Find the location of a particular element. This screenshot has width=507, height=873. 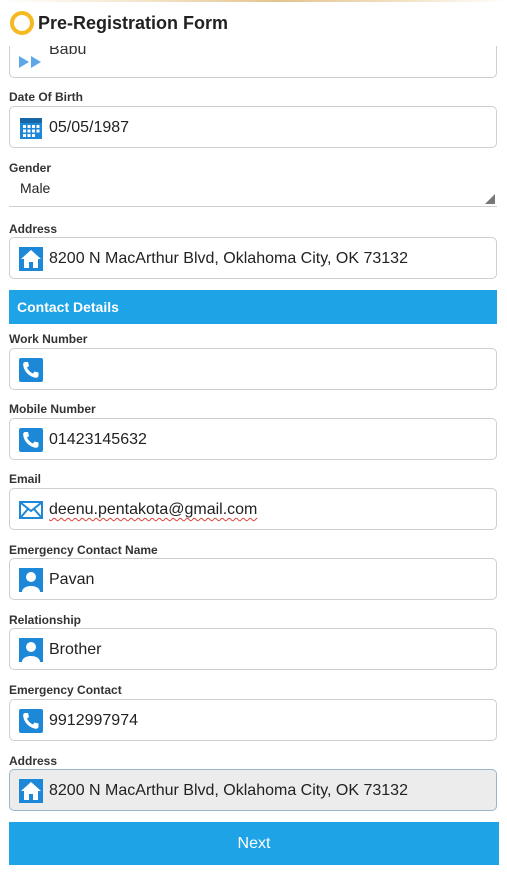

emergency-name-value: Pavan is located at coordinates (72, 579).